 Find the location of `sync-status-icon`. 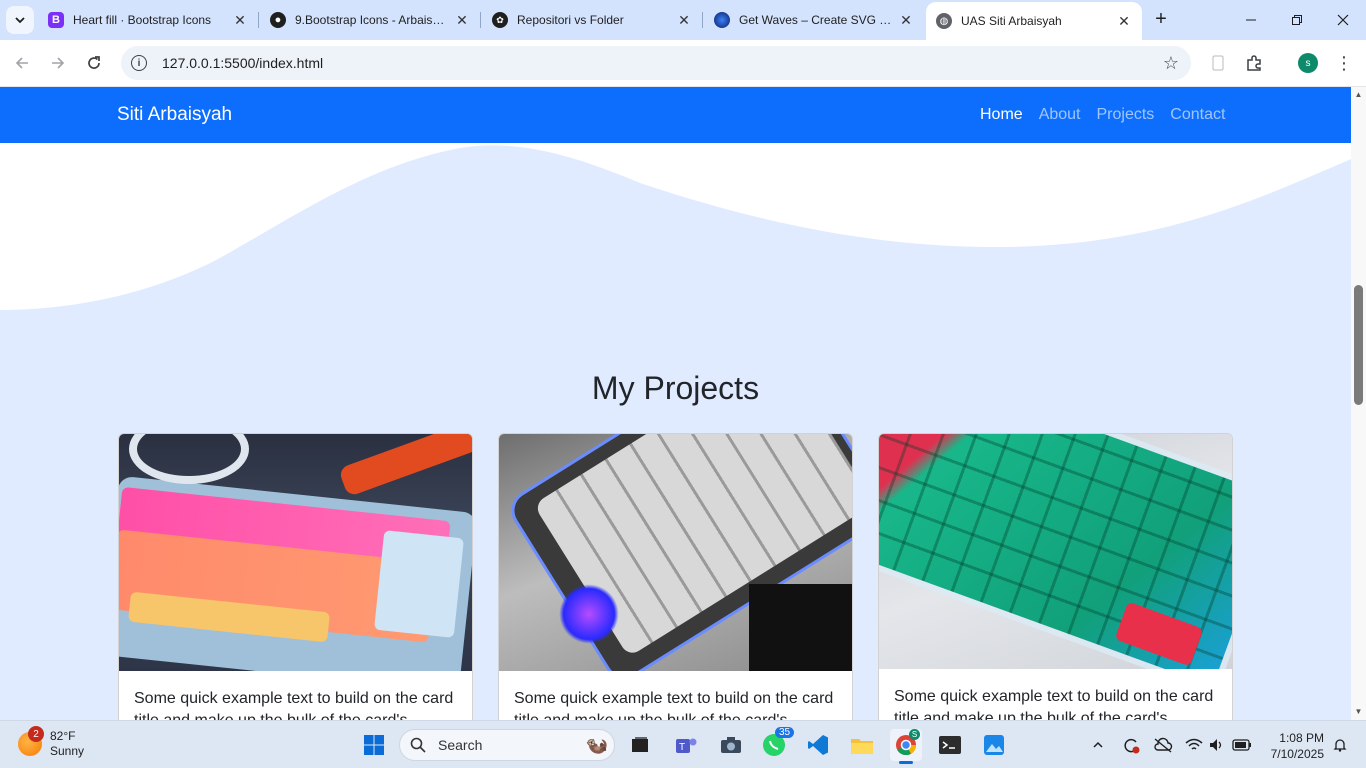

sync-status-icon is located at coordinates (1131, 745).